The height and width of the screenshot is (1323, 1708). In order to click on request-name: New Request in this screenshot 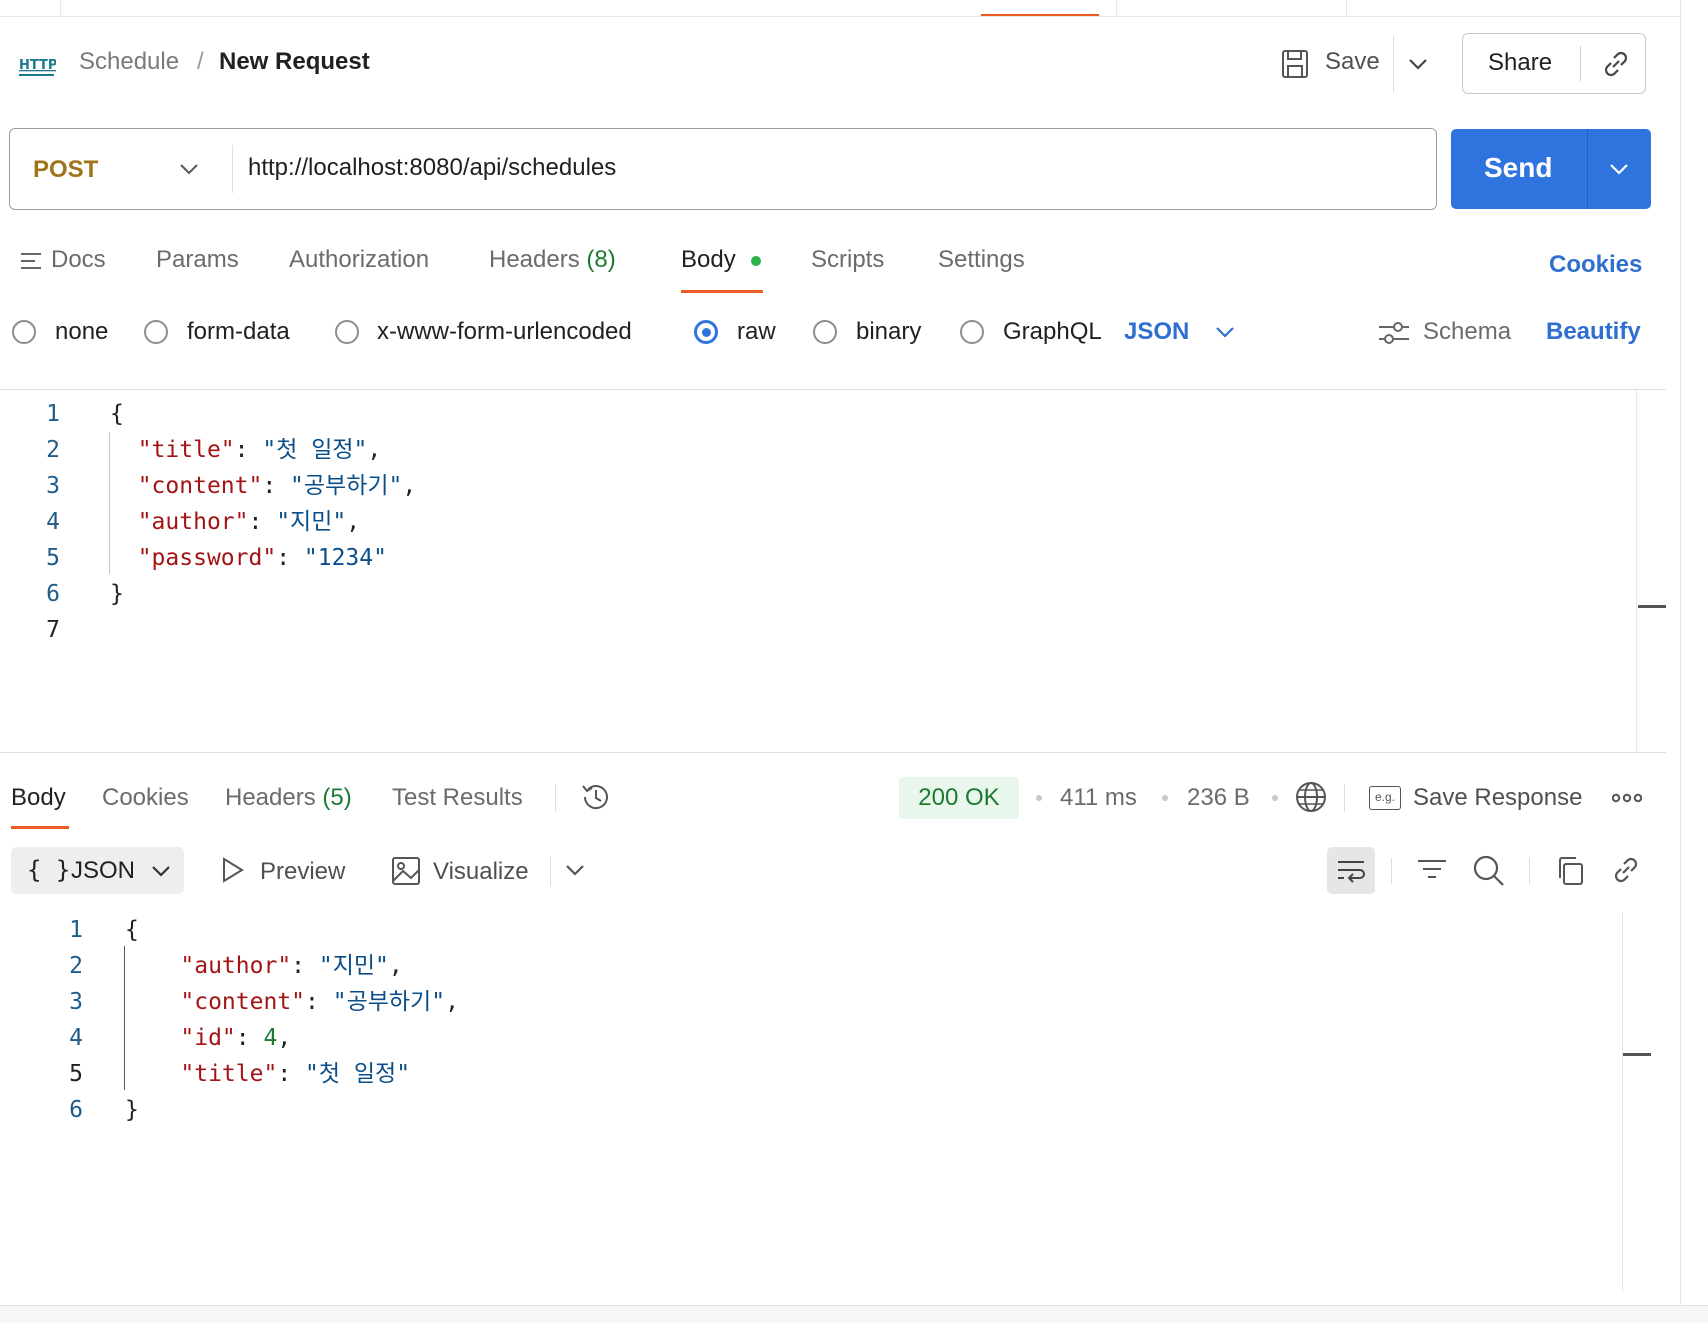, I will do `click(294, 62)`.